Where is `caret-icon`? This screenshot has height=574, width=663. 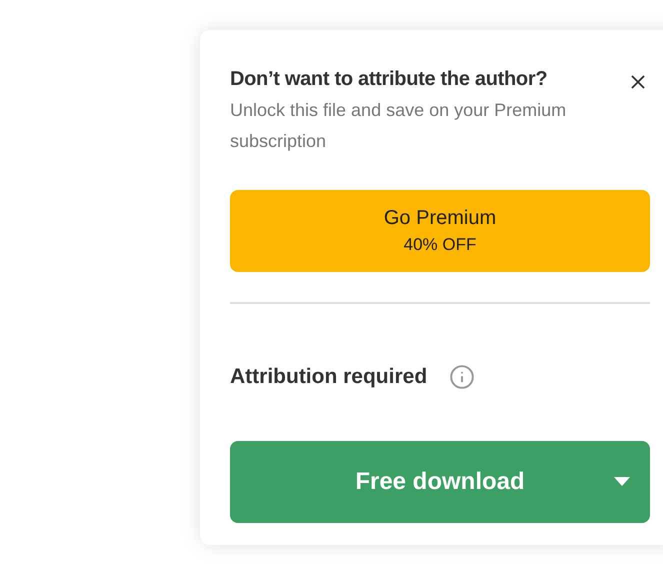
caret-icon is located at coordinates (622, 481).